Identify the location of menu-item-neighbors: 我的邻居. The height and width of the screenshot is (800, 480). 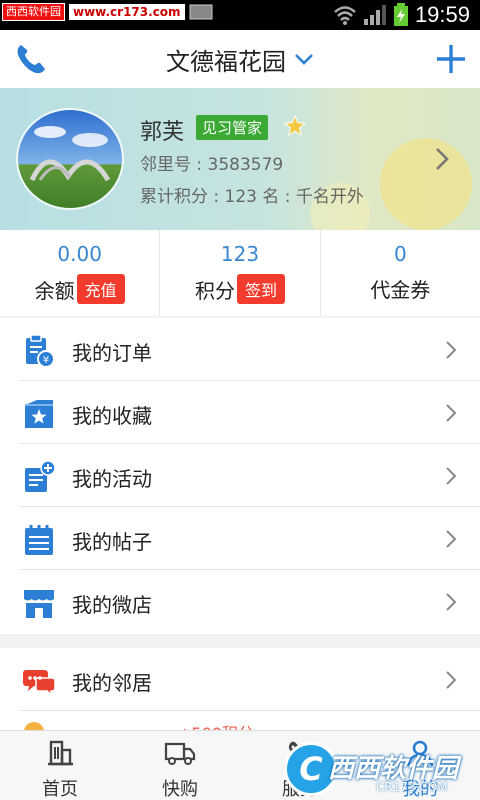
(240, 679).